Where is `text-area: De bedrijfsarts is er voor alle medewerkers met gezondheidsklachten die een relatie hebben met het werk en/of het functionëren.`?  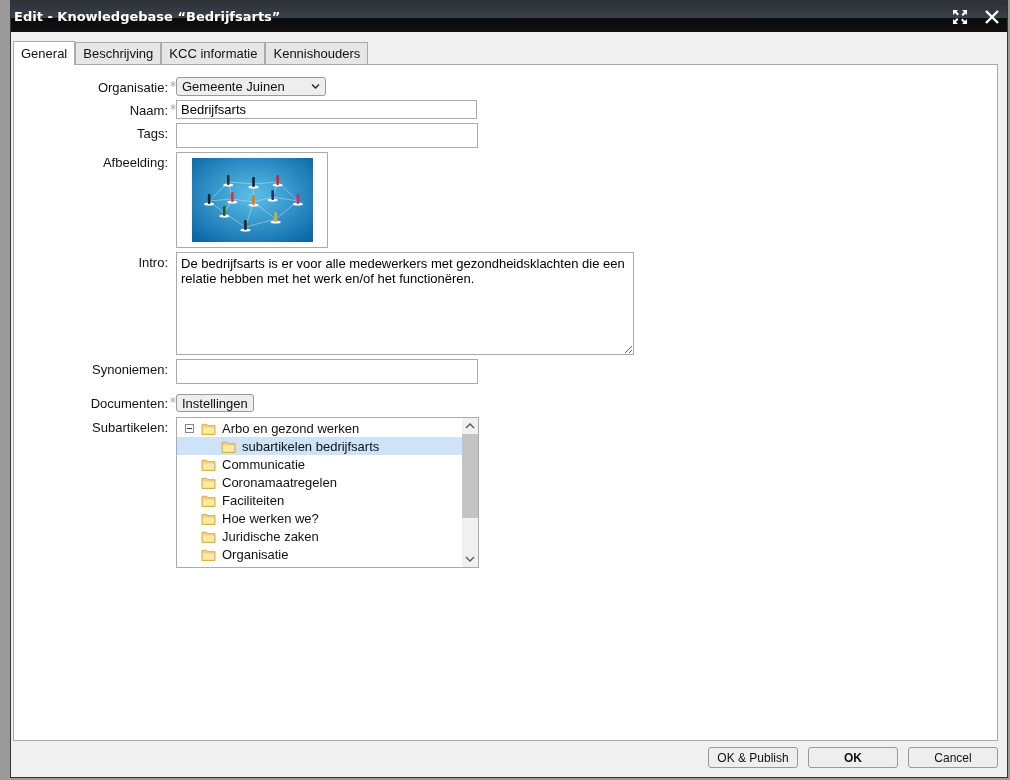
text-area: De bedrijfsarts is er voor alle medewerkers met gezondheidsklachten die een relatie hebben met het werk en/of het functionëren. is located at coordinates (405, 303).